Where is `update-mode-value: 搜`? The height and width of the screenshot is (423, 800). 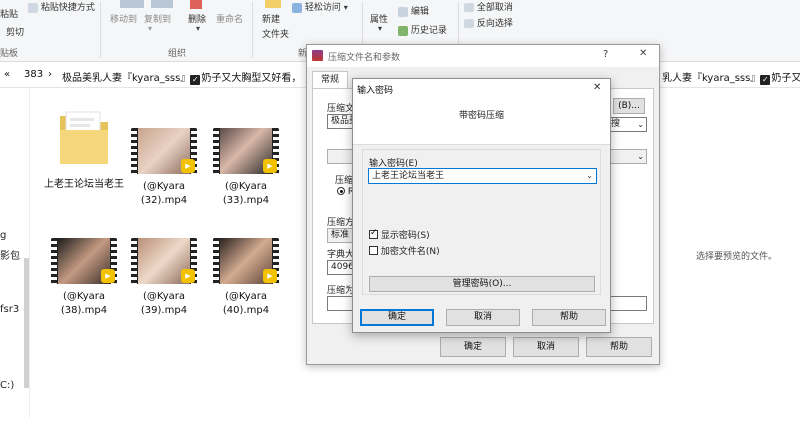 update-mode-value: 搜 is located at coordinates (616, 124).